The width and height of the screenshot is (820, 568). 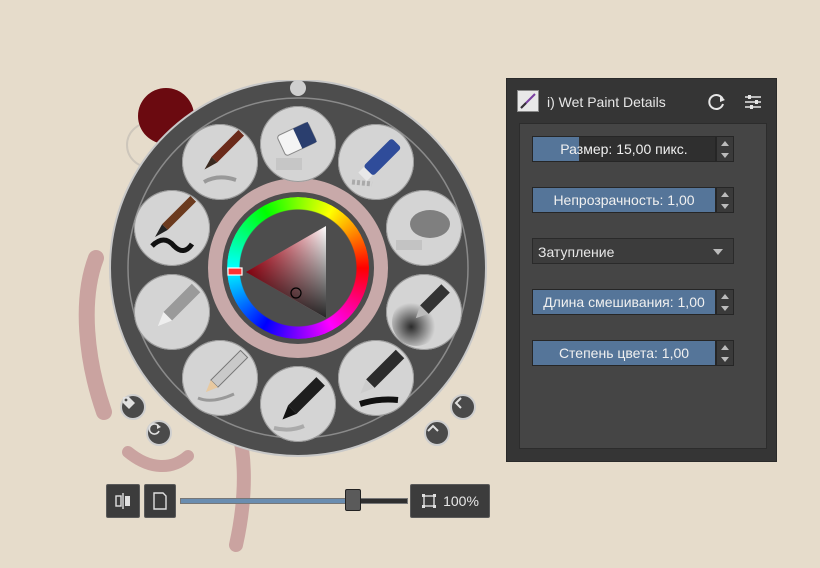 I want to click on brush-slot-pencil, so click(x=220, y=378).